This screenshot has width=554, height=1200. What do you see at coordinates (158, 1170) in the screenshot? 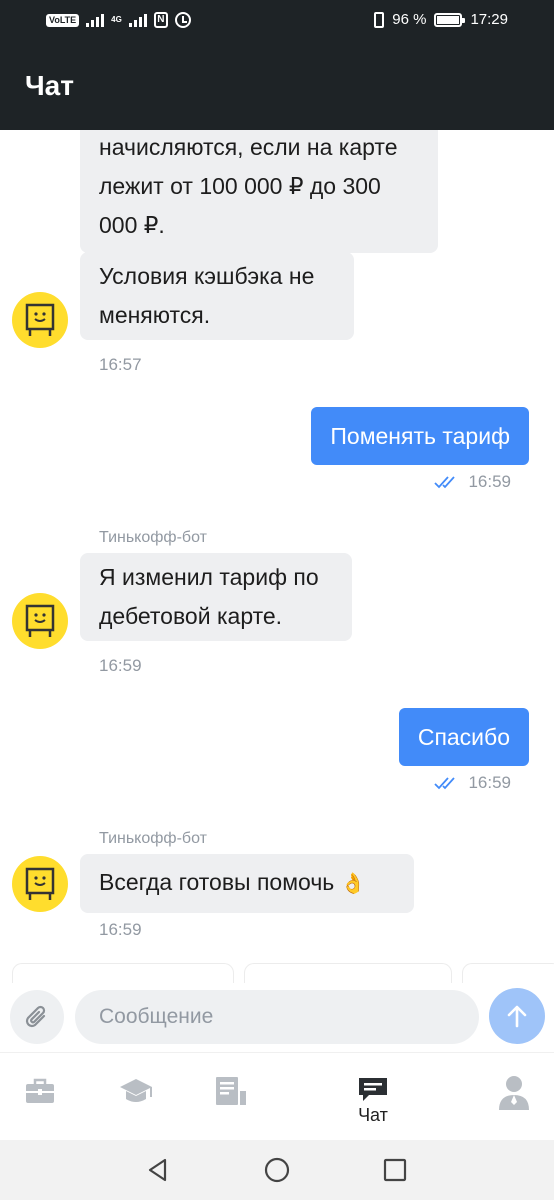
I see `back-icon` at bounding box center [158, 1170].